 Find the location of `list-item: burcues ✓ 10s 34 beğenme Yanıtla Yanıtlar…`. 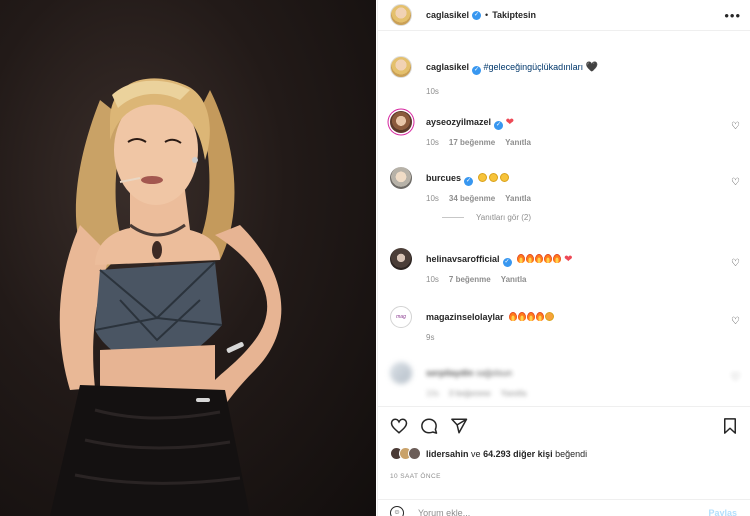

list-item: burcues ✓ 10s 34 beğenme Yanıtla Yanıtlar… is located at coordinates (565, 194).